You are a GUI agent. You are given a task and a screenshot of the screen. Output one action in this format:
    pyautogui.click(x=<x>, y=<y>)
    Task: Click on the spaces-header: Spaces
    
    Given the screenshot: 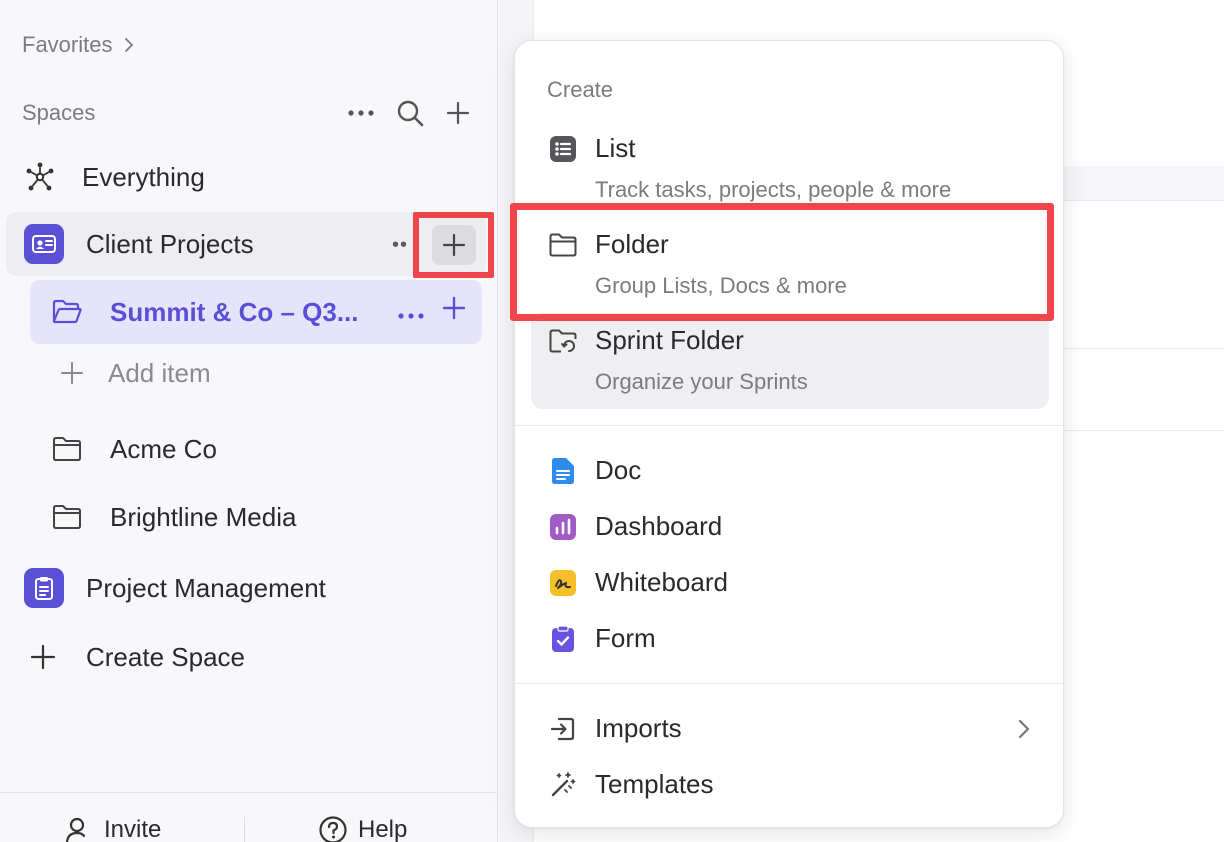 What is the action you would take?
    pyautogui.click(x=246, y=113)
    